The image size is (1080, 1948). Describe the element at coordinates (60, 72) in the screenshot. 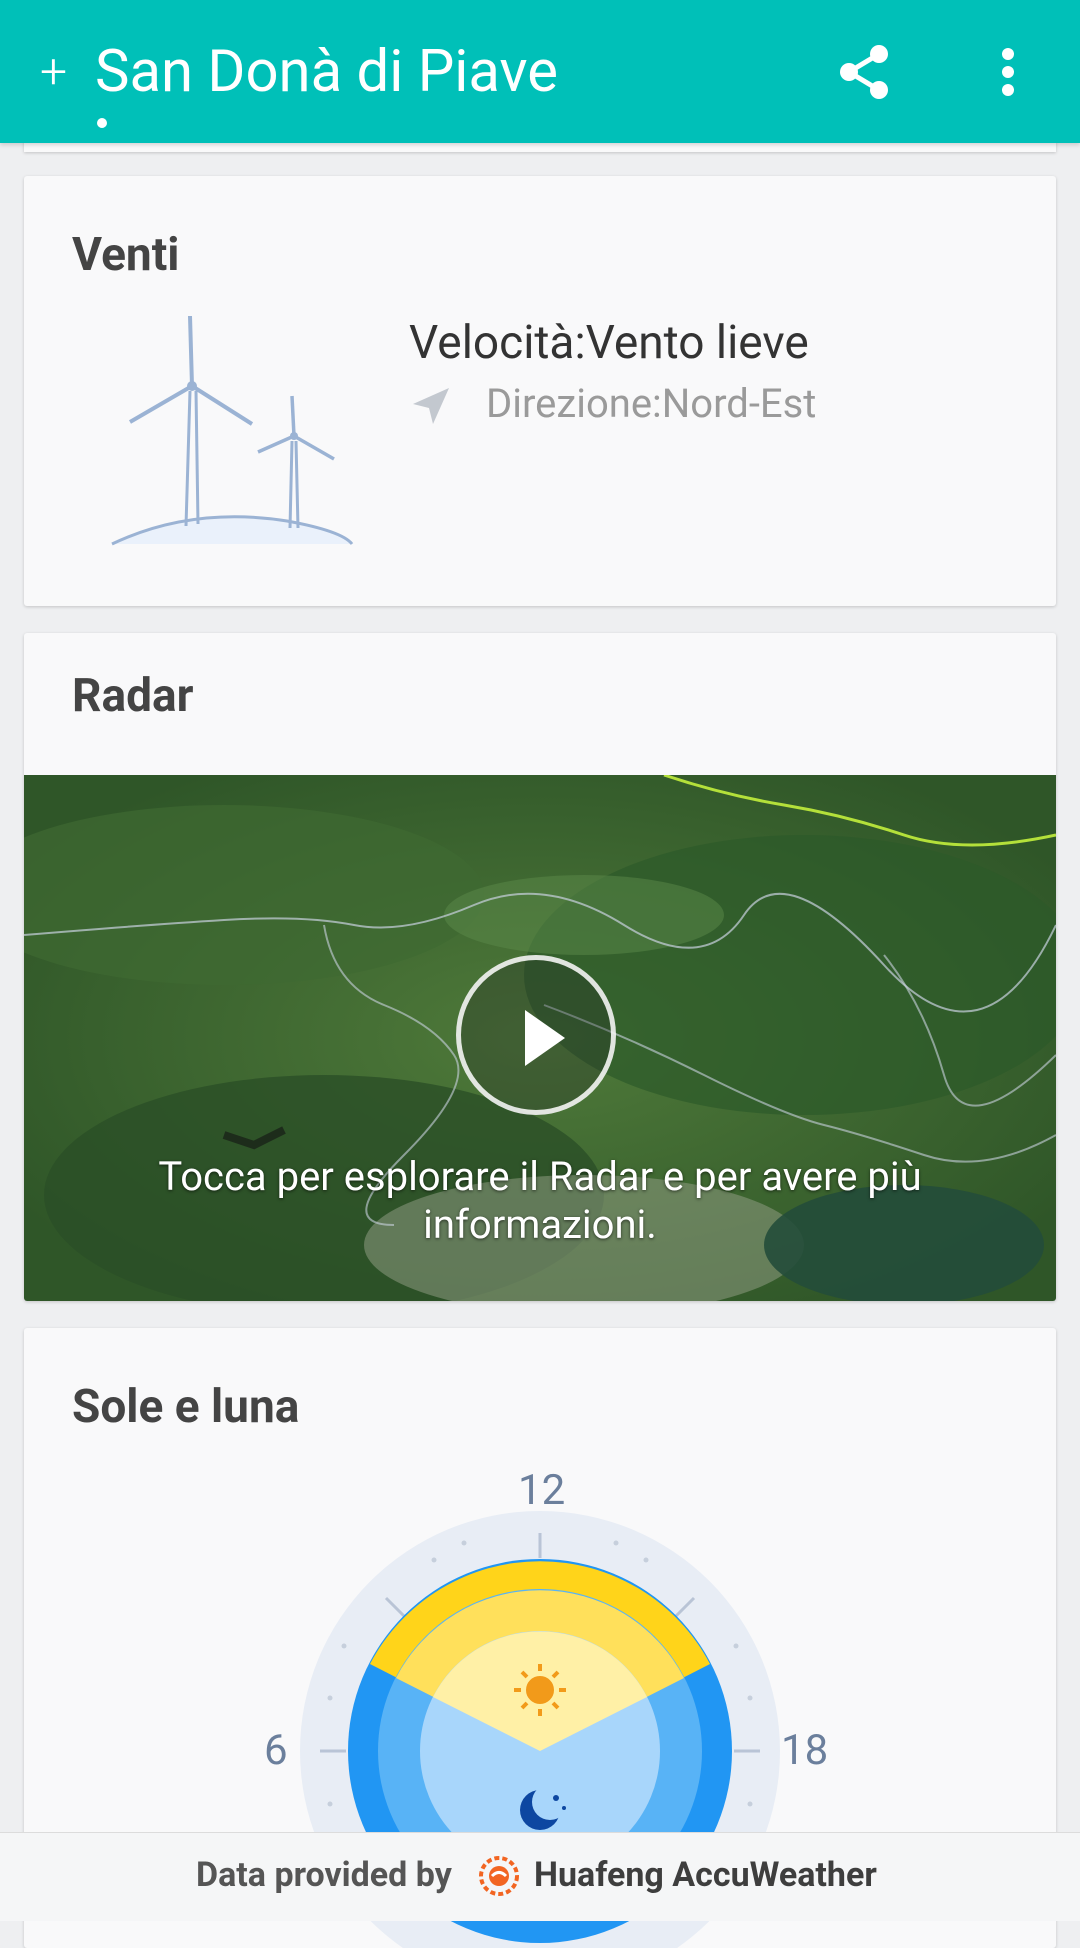

I see `add-location-button: +` at that location.